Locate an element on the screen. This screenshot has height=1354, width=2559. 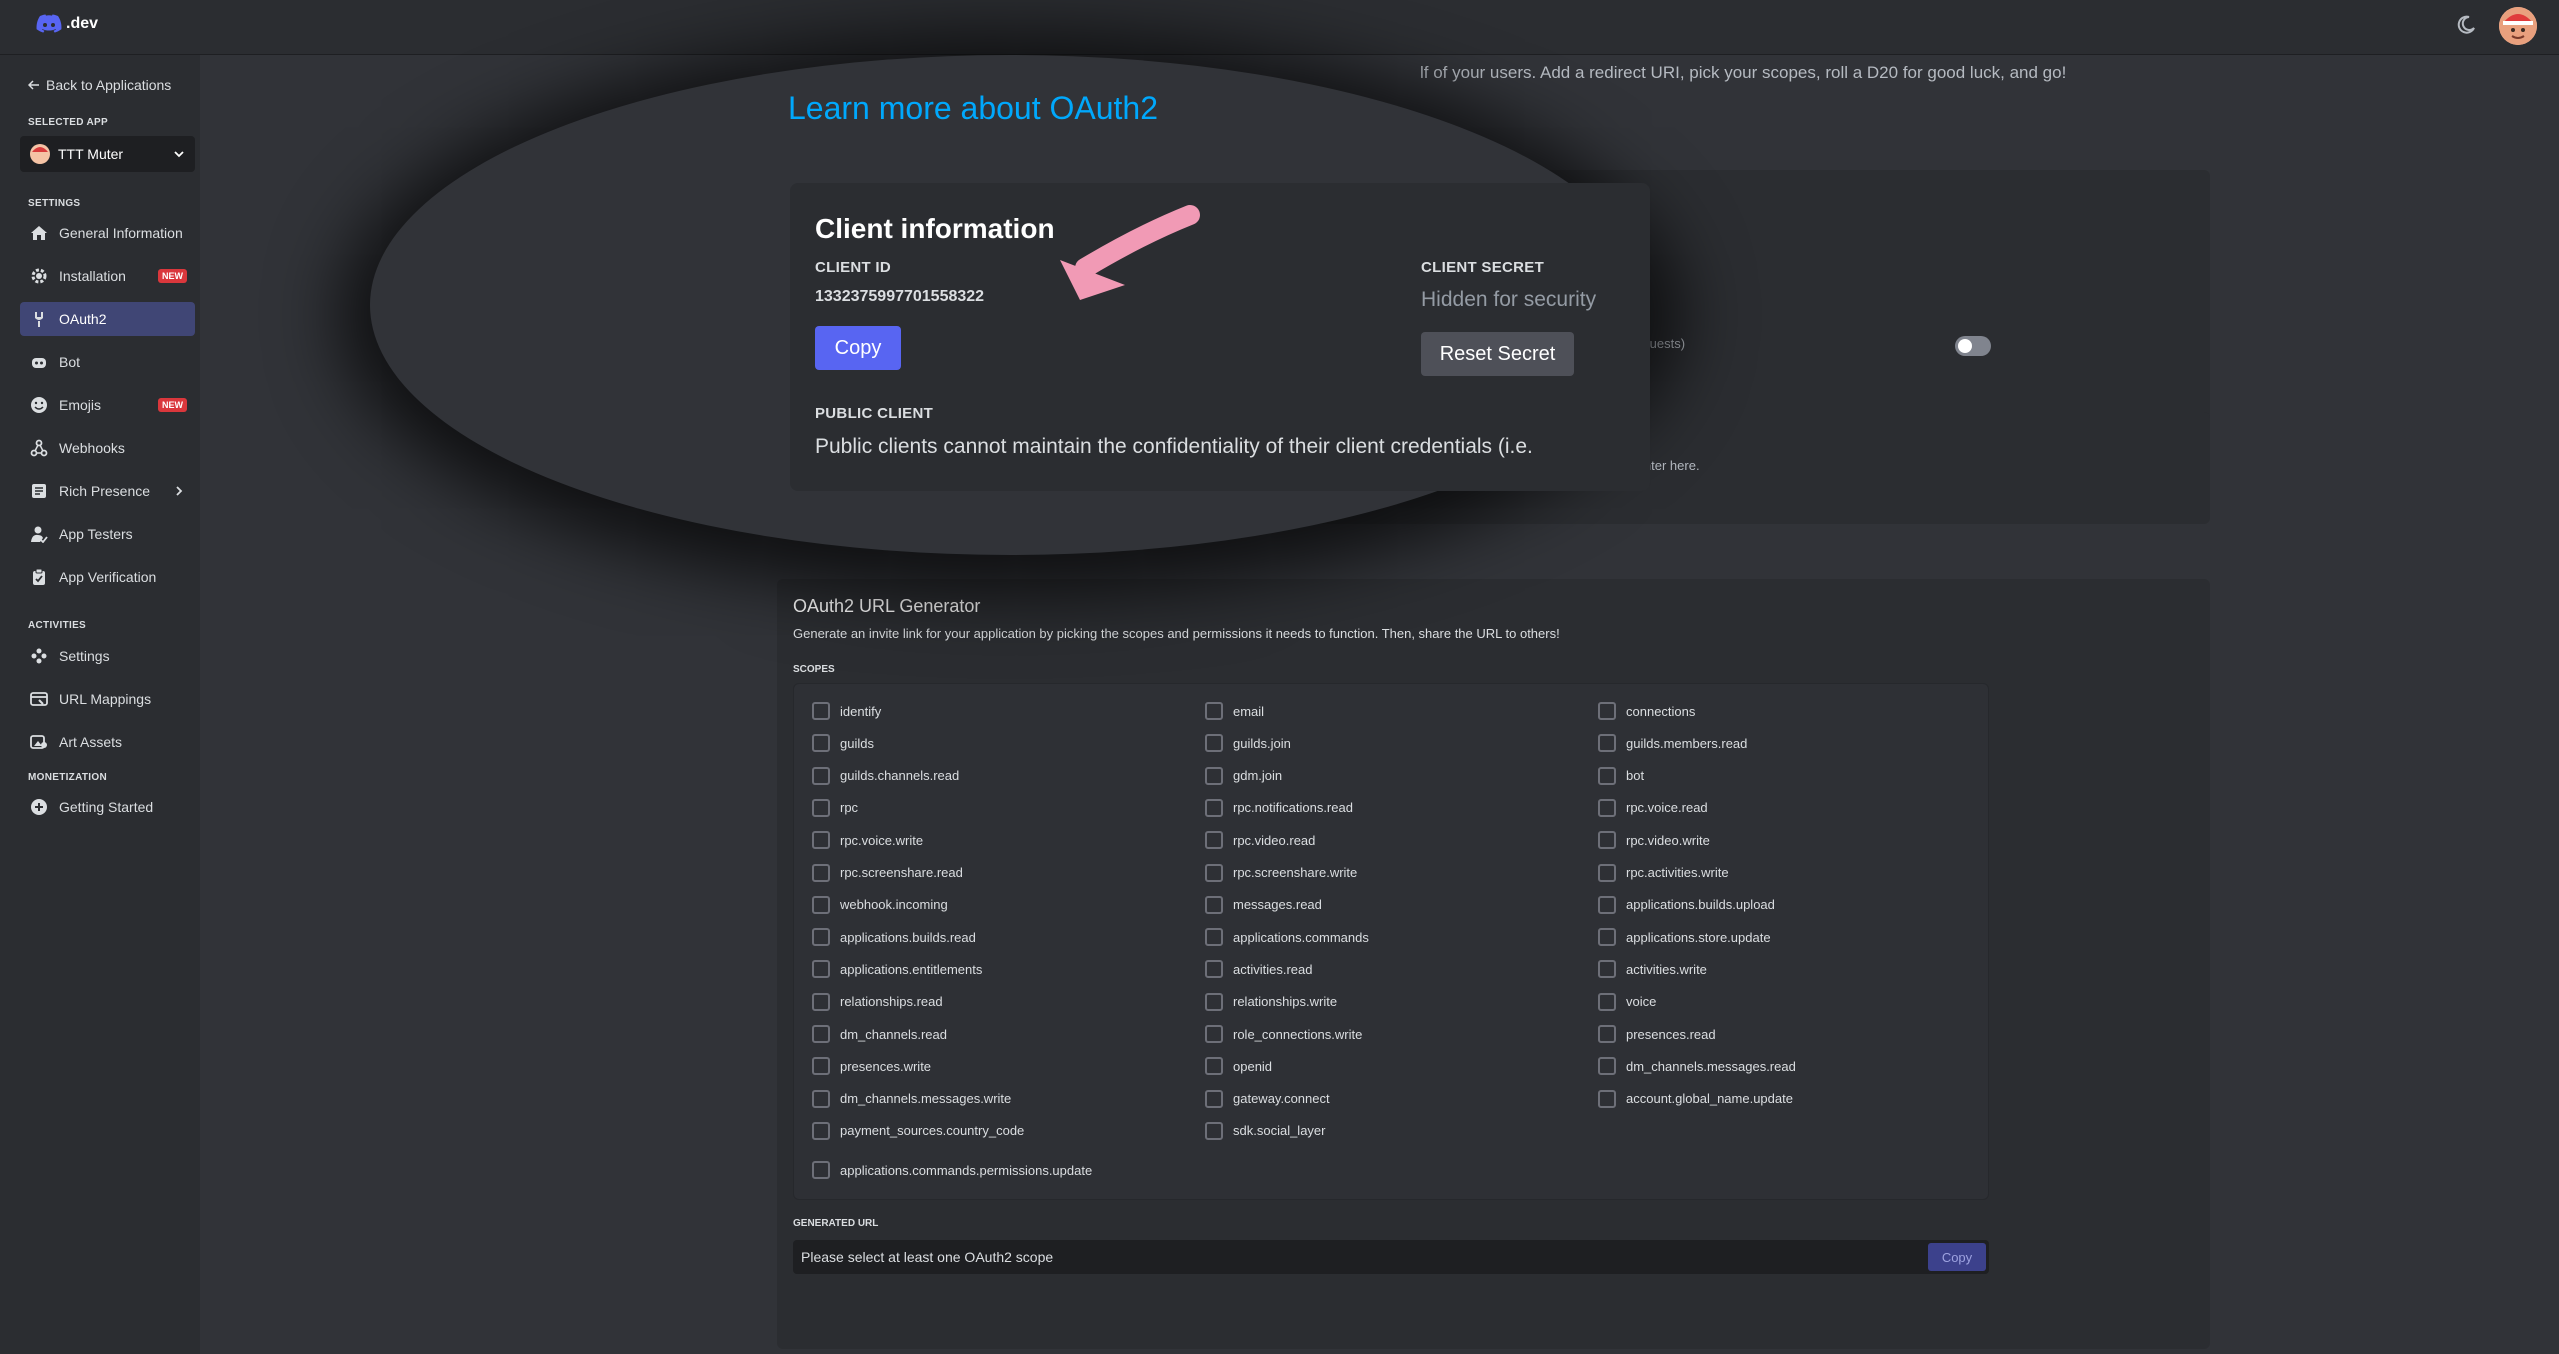
nav-getting-started: Getting Started is located at coordinates (107, 807).